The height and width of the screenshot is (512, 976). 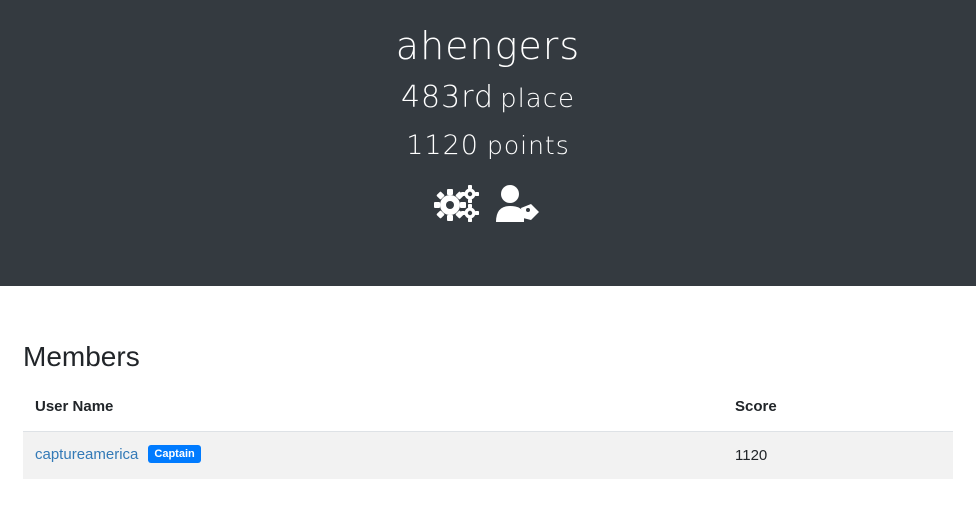 I want to click on place-label: place, so click(x=538, y=99).